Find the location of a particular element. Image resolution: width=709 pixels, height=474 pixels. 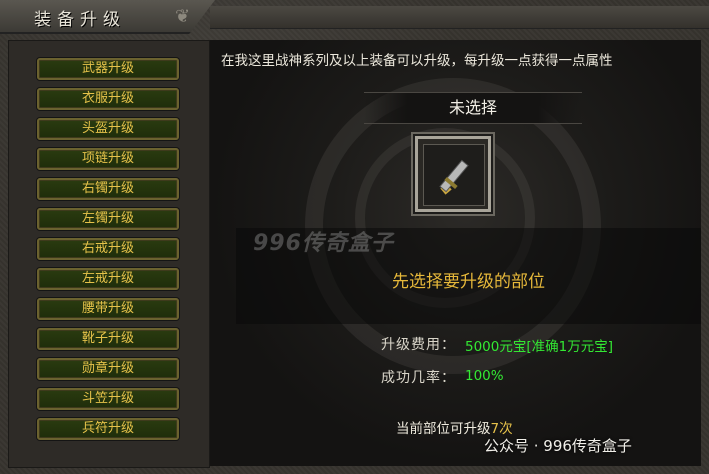

page-headline: 在我这里战神系列及以上装备可以升级，每升级一点获得一点属性 is located at coordinates (417, 61).